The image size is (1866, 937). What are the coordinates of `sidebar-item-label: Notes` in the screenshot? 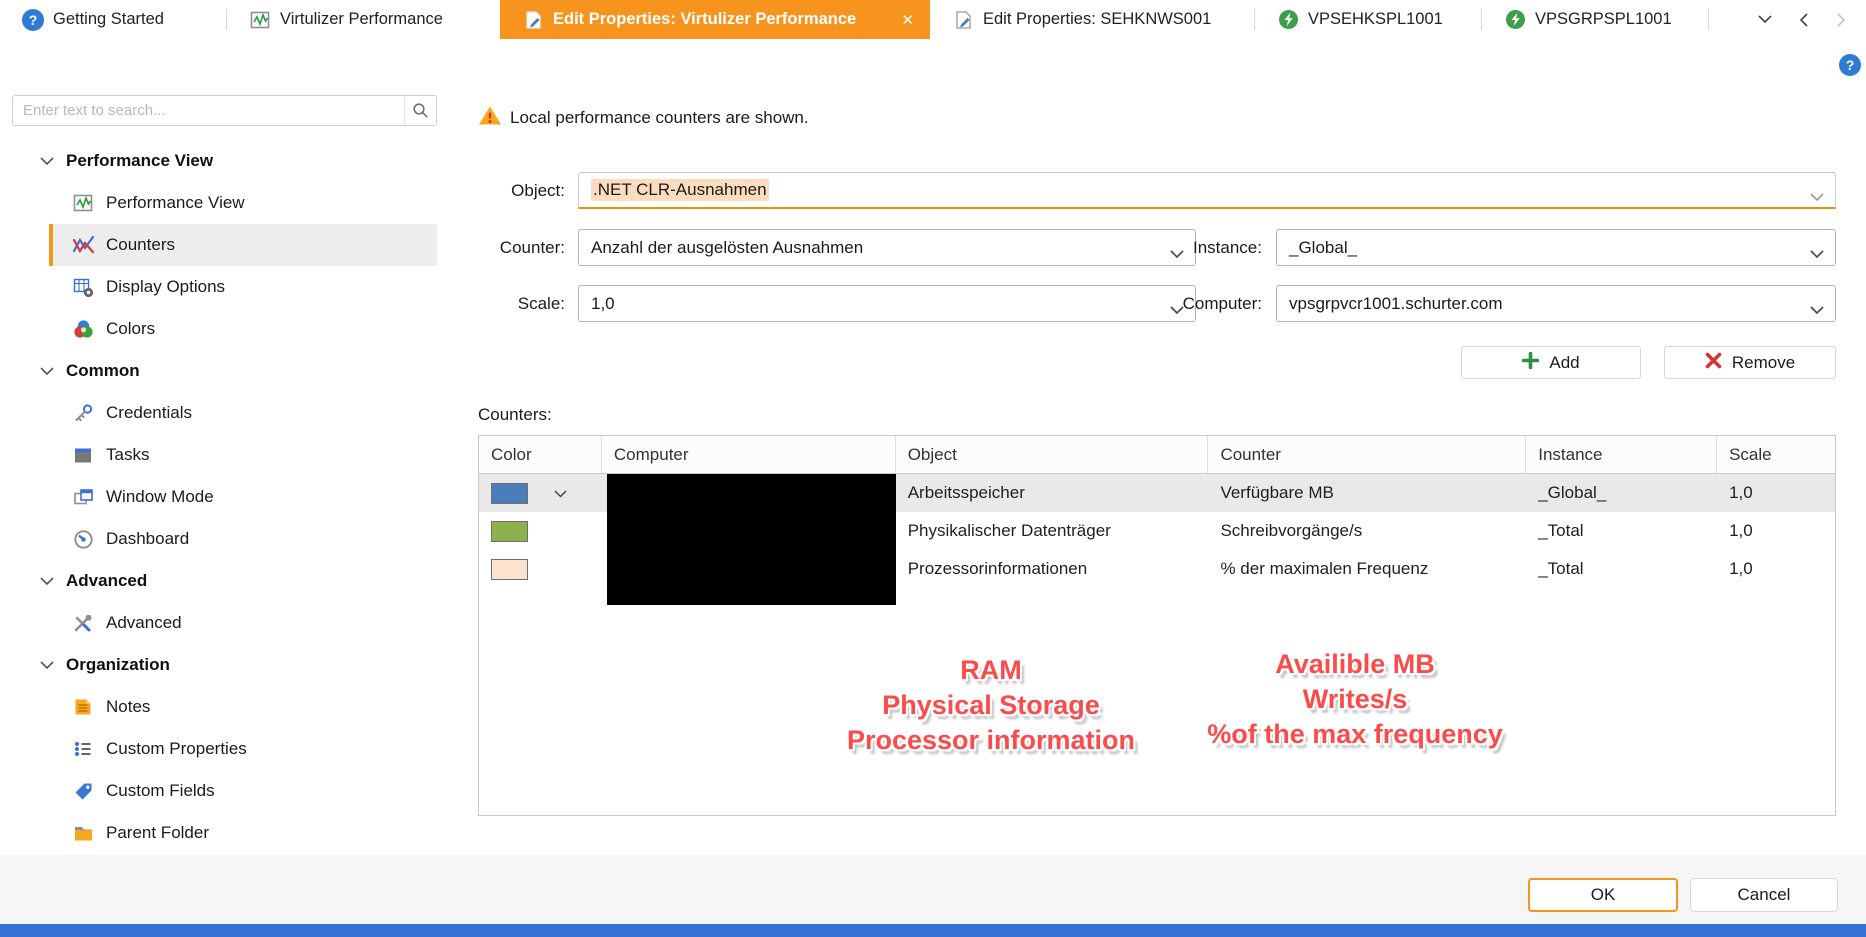 It's located at (128, 706).